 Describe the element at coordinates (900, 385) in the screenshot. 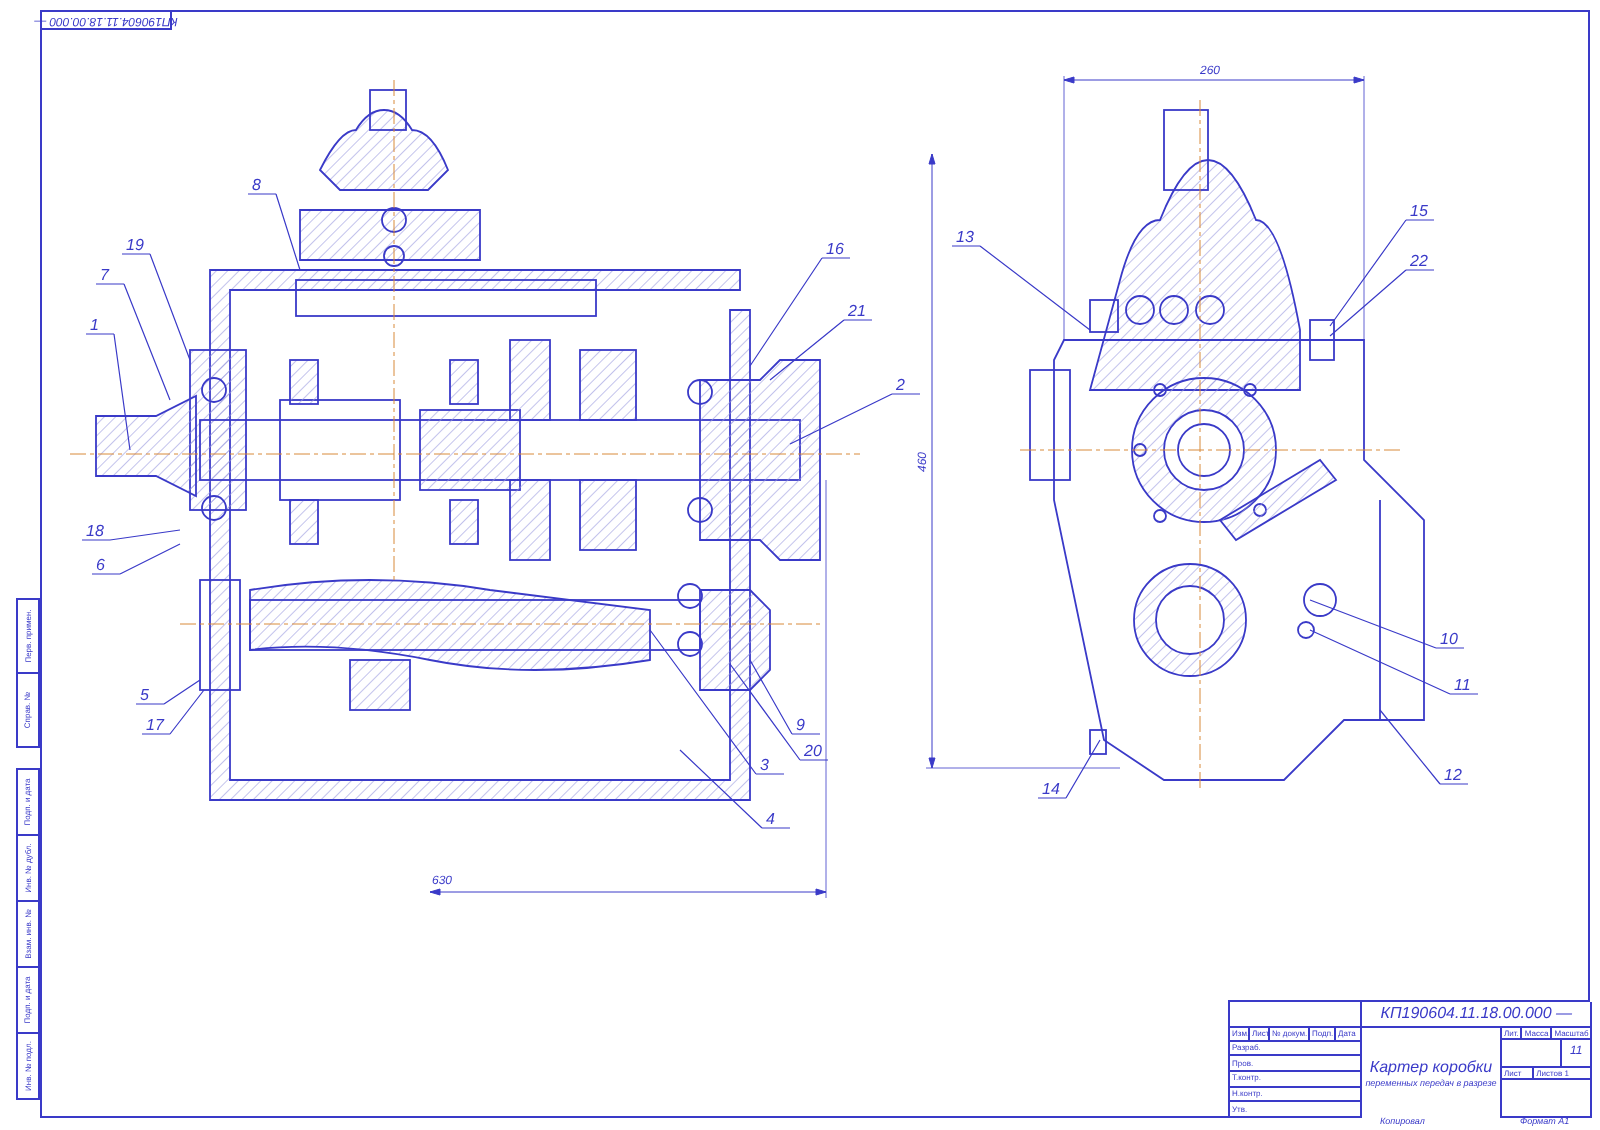

I see `callout-number: 2` at that location.